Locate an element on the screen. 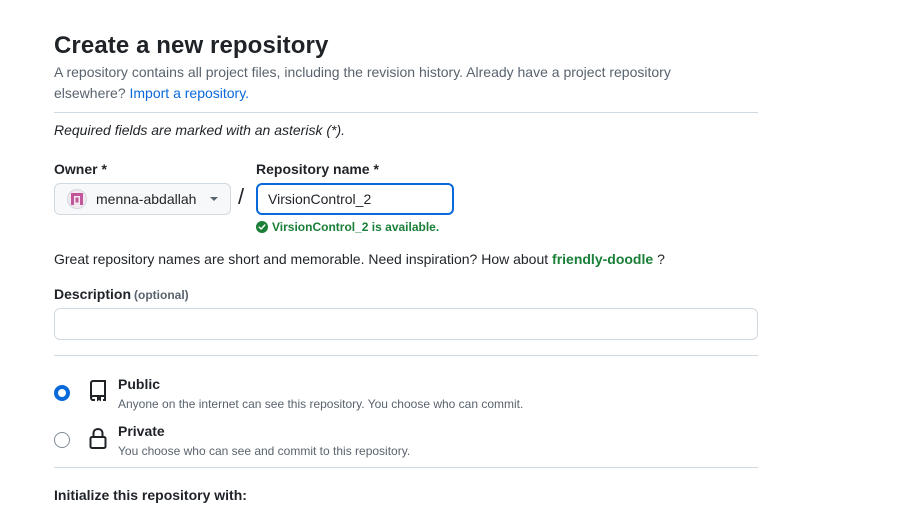  public-title: Public is located at coordinates (139, 384).